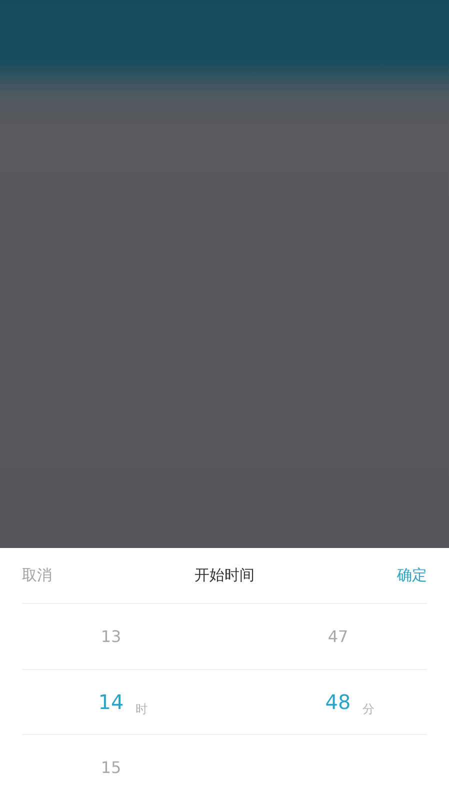 The width and height of the screenshot is (449, 800). What do you see at coordinates (111, 768) in the screenshot?
I see `picker-option: 15` at bounding box center [111, 768].